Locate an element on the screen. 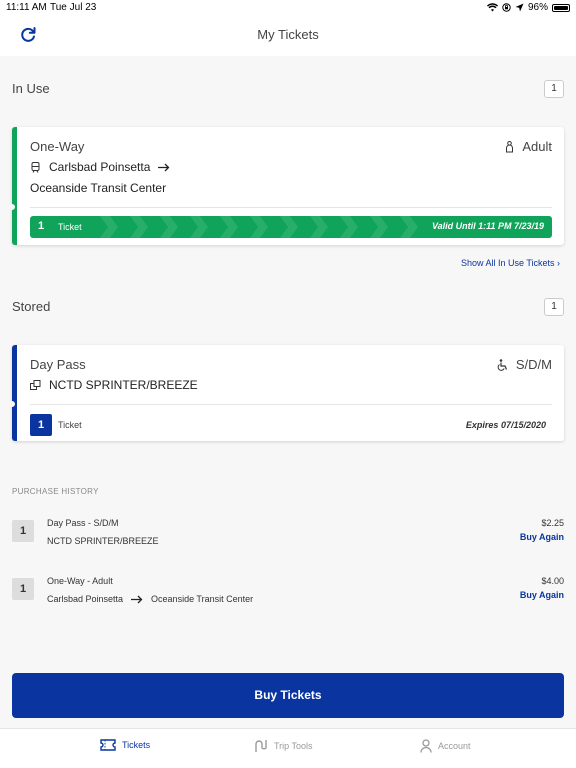 This screenshot has height=768, width=576. ticket-service: NCTD SPRINTER/BREEZE is located at coordinates (114, 385).